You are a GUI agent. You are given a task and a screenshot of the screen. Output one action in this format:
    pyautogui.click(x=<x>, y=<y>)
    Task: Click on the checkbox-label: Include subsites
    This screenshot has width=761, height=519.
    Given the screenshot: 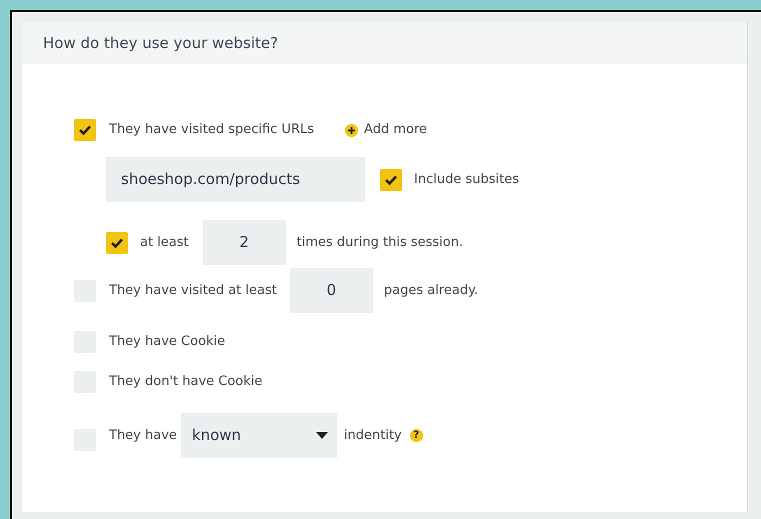 What is the action you would take?
    pyautogui.click(x=466, y=179)
    